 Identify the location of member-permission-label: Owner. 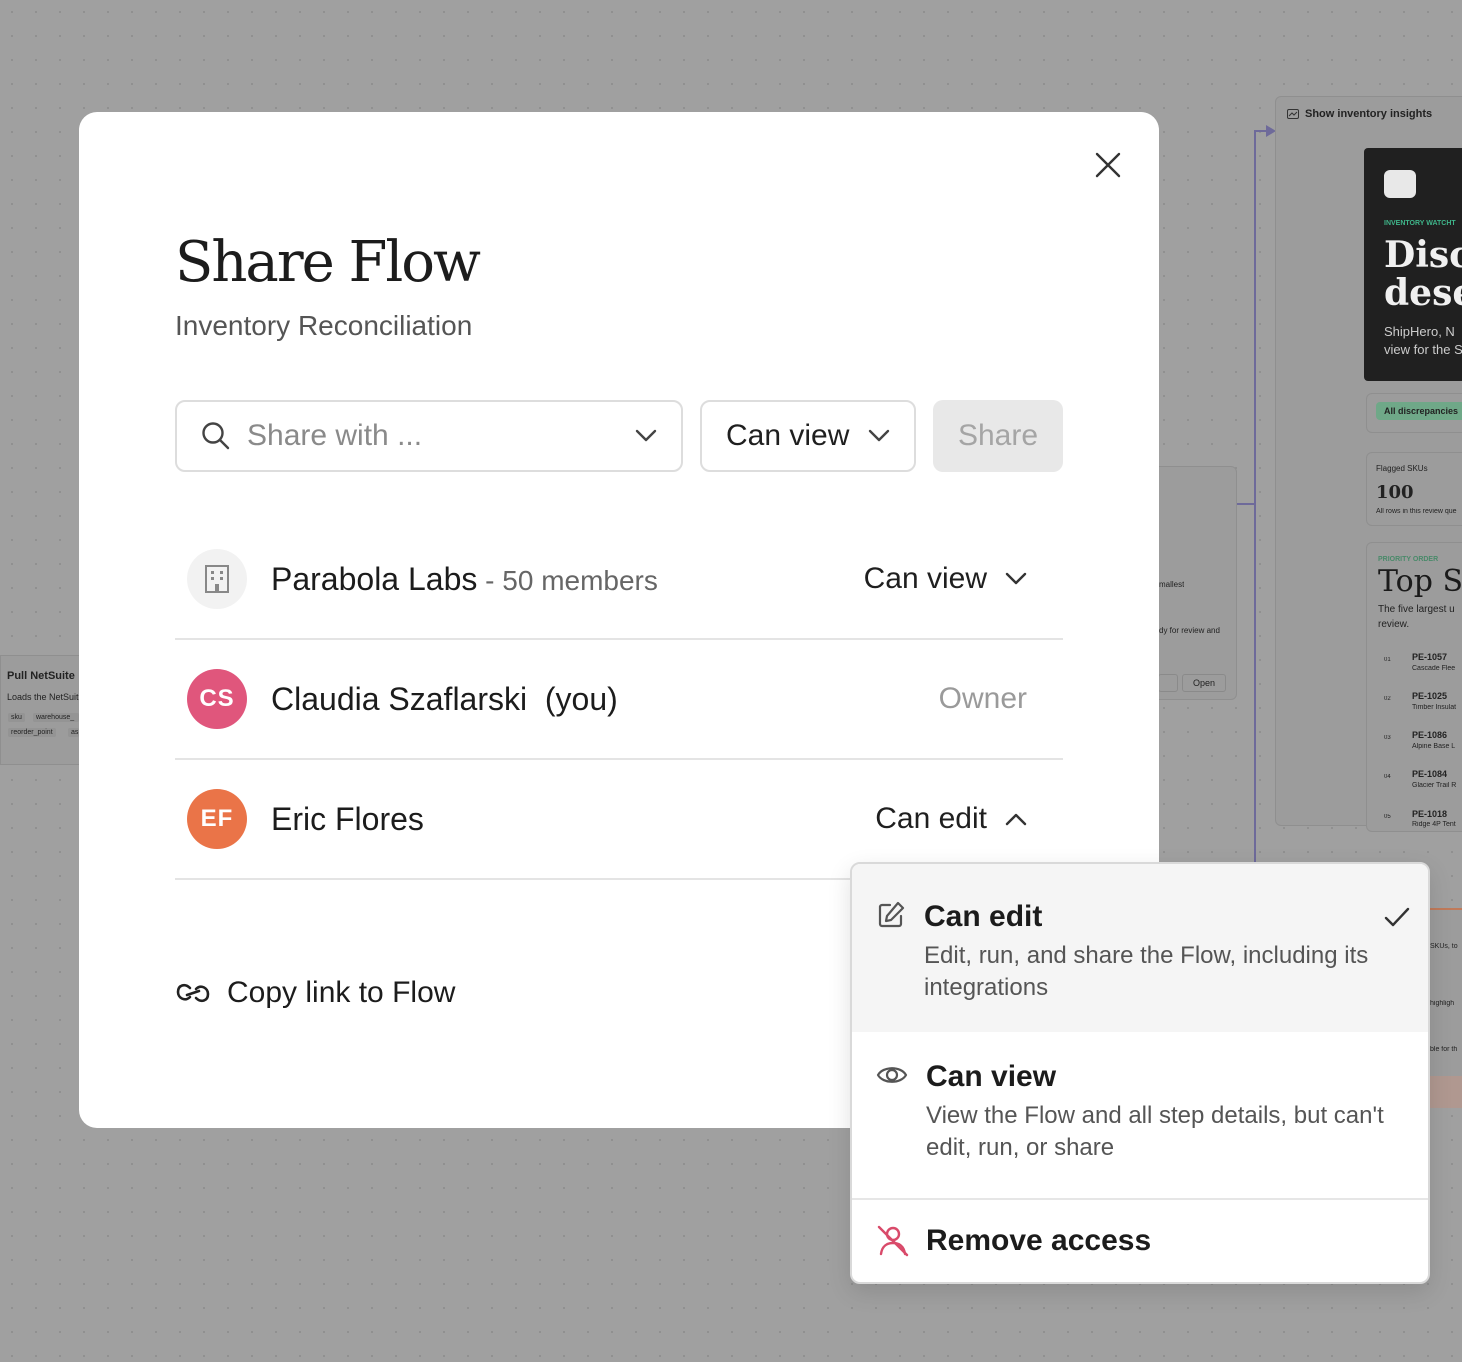
(982, 698).